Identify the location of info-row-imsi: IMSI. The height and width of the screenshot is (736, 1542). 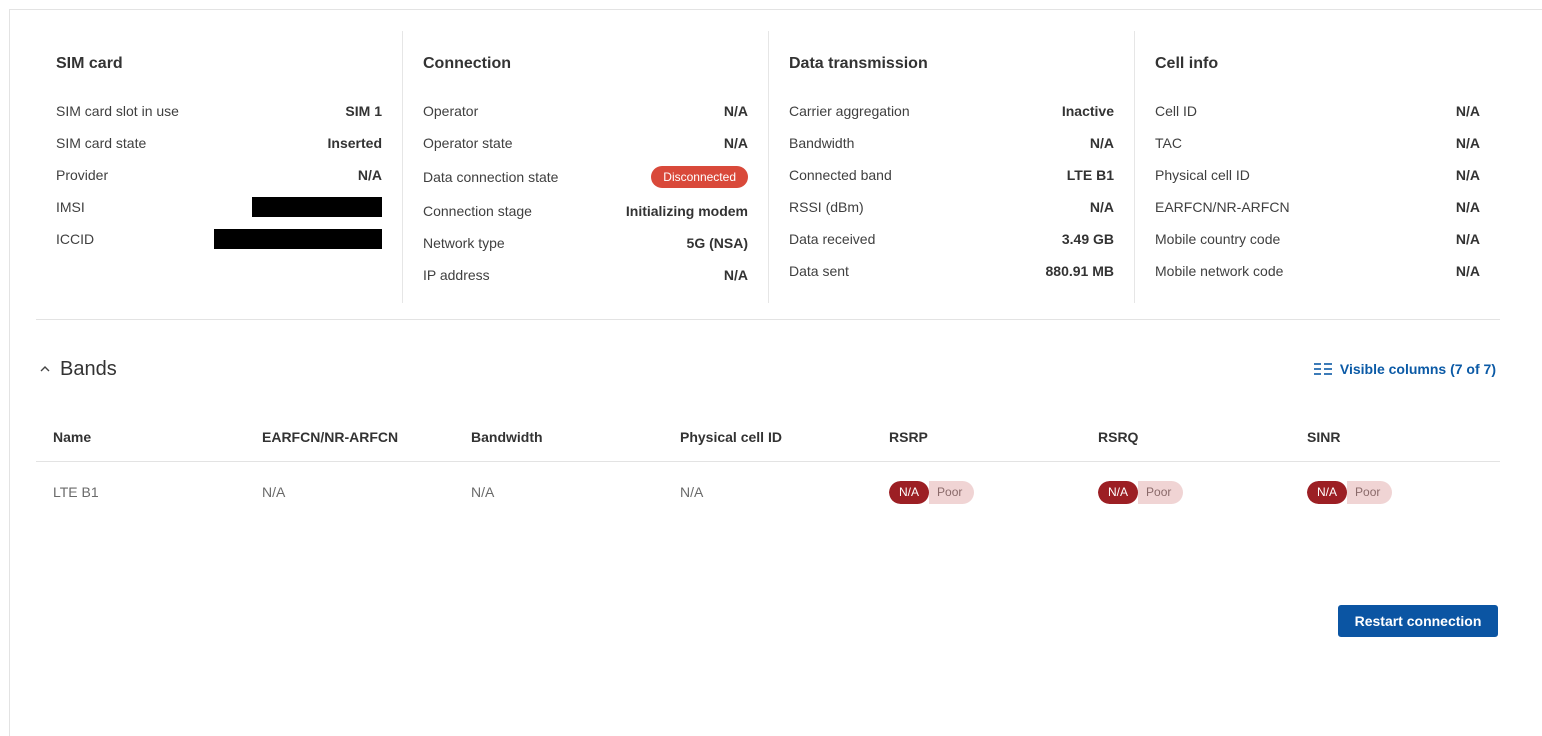
(219, 207).